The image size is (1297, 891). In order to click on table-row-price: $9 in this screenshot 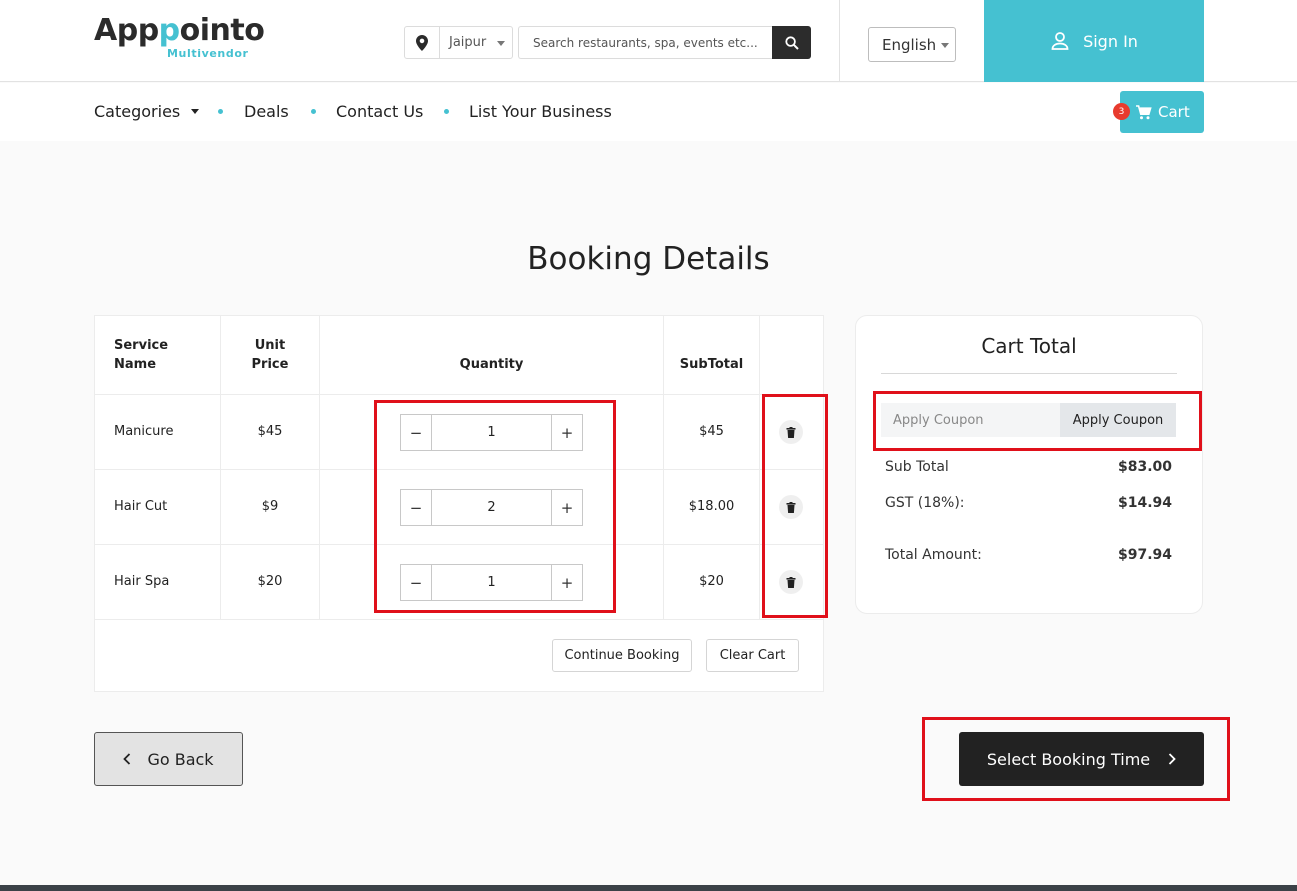, I will do `click(270, 506)`.